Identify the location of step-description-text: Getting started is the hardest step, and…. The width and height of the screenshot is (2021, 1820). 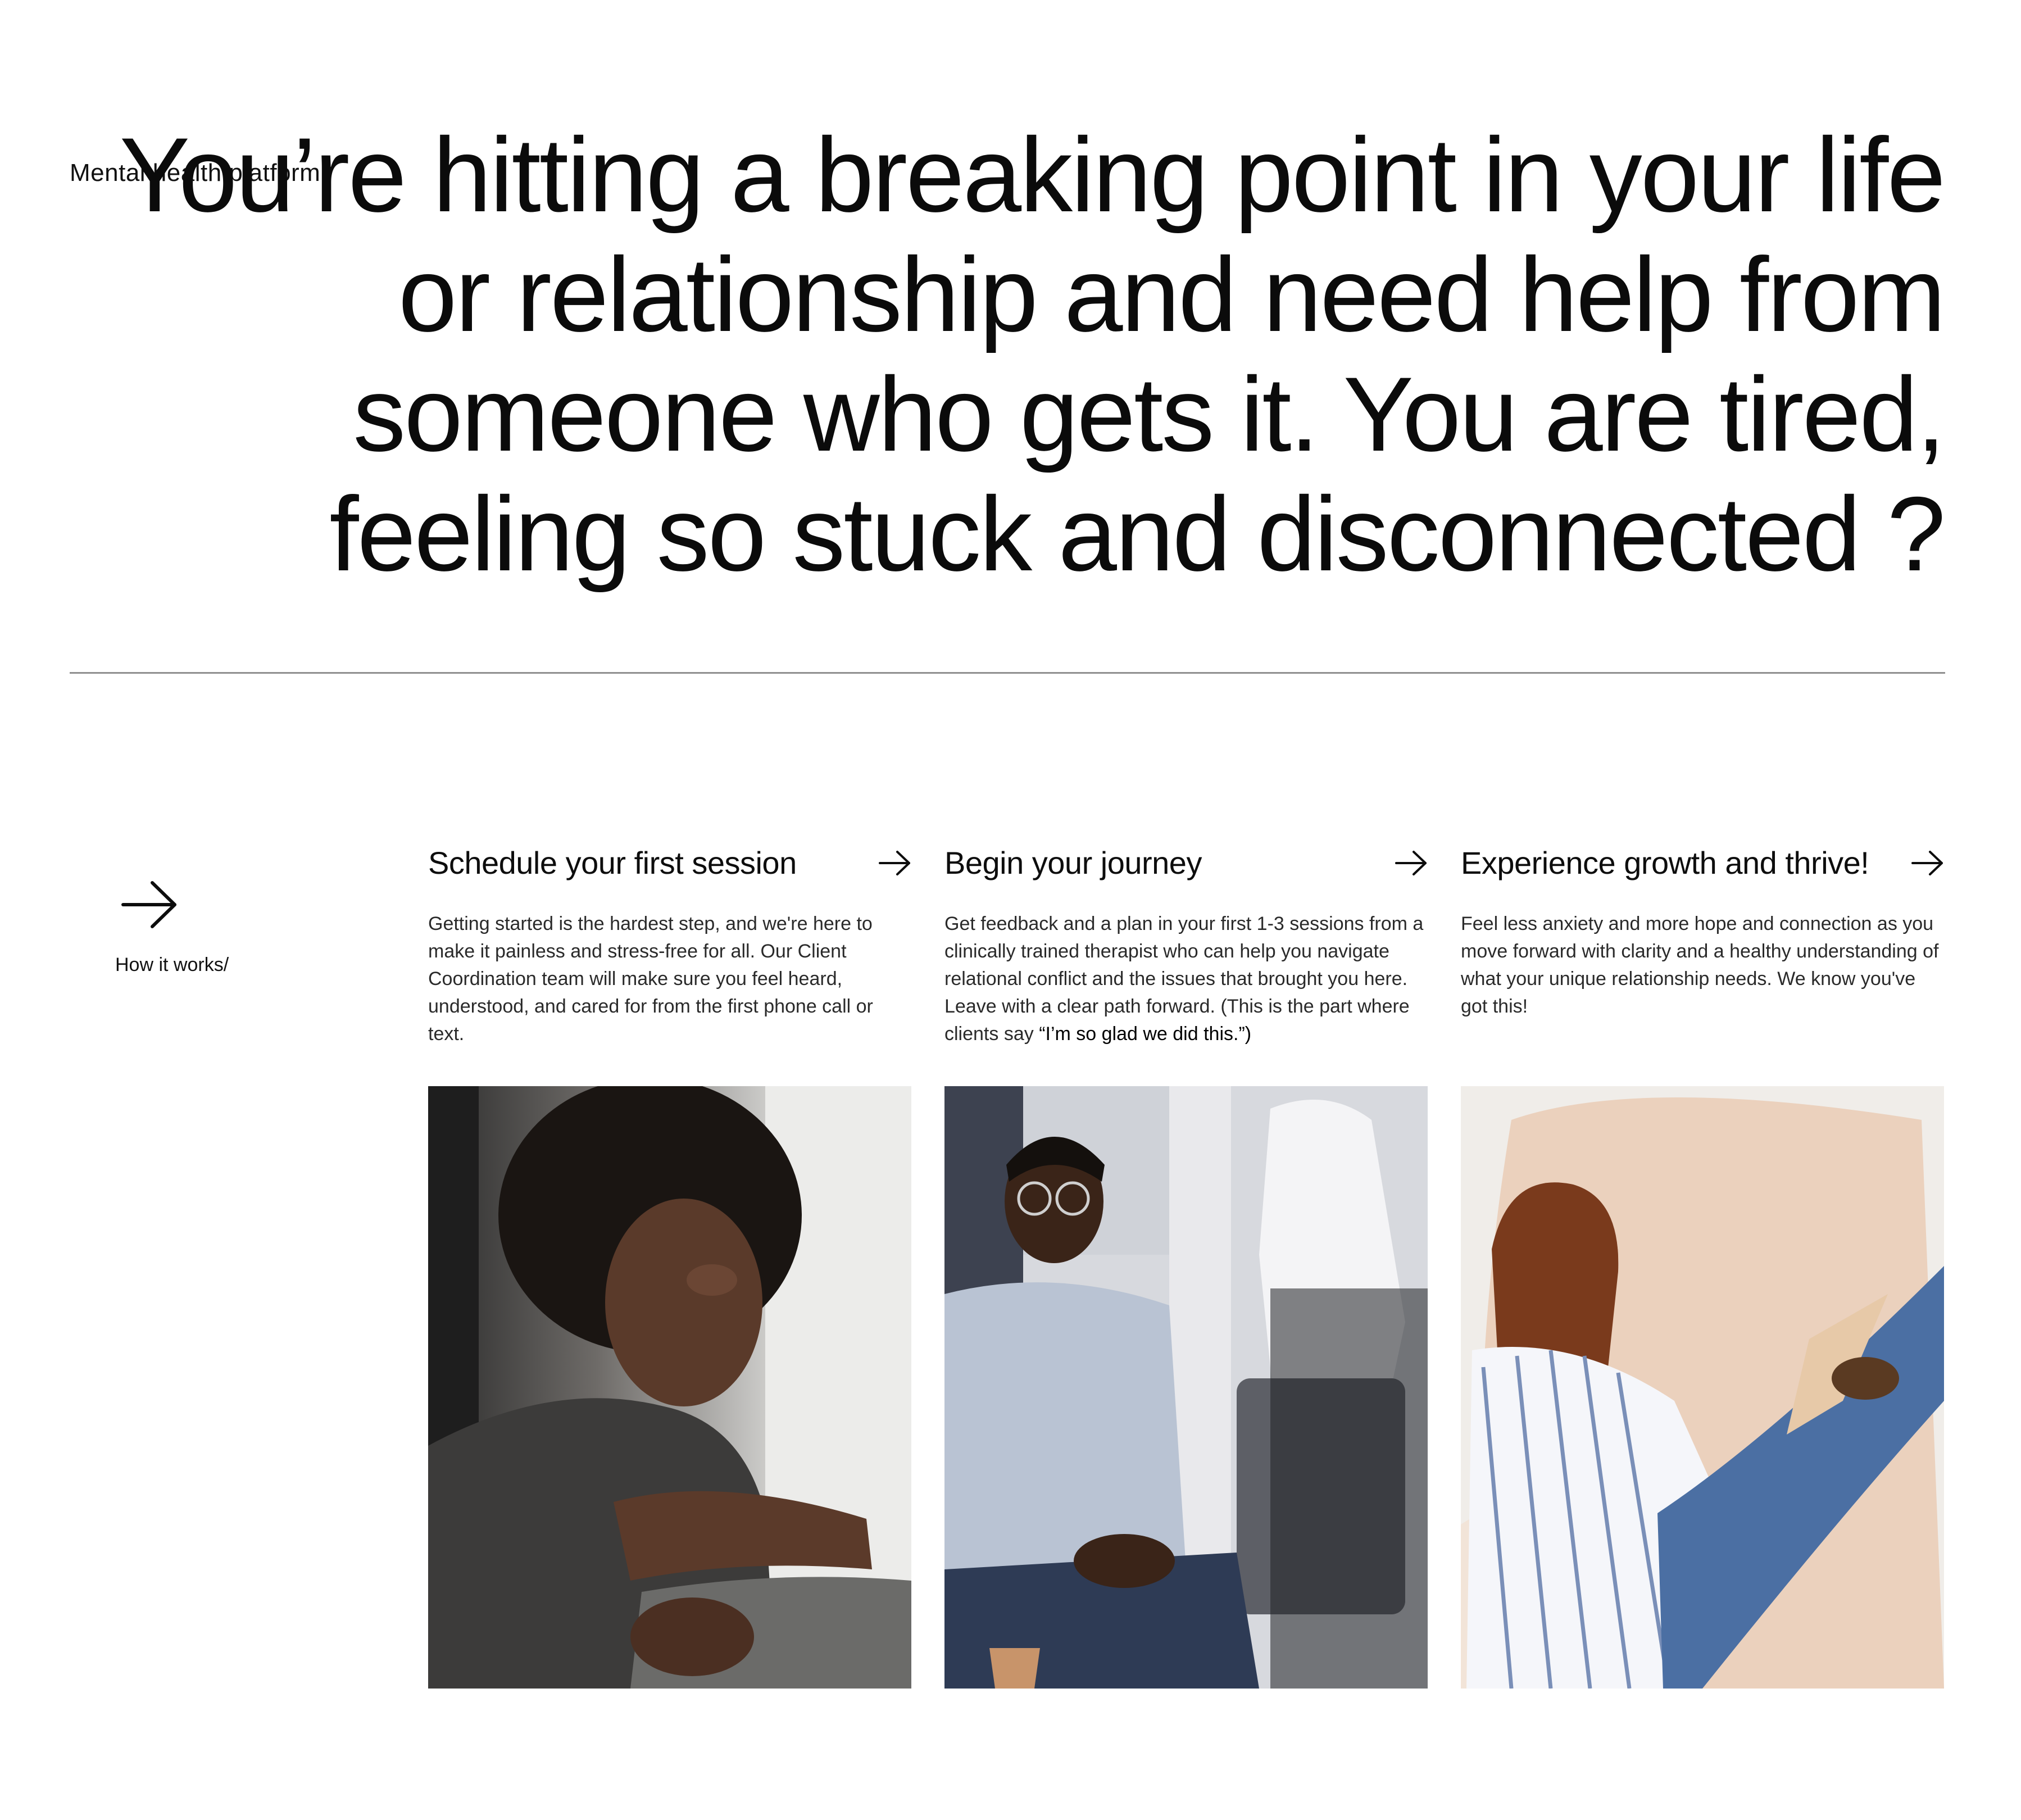
(650, 979).